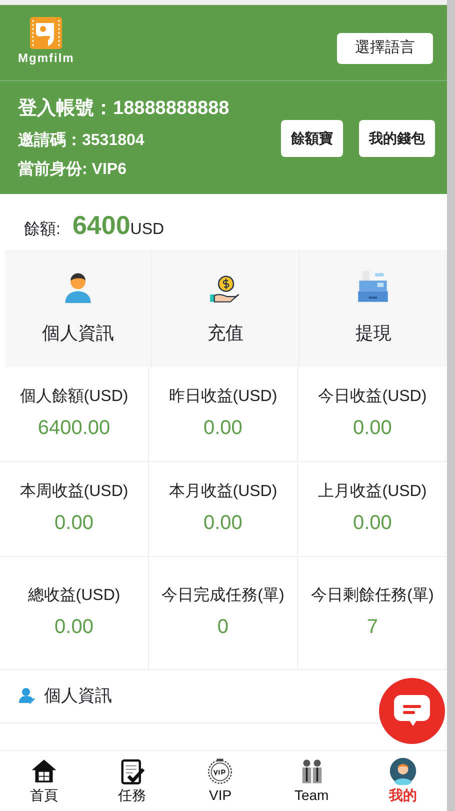 The image size is (455, 811). I want to click on stat-label: 本月收益(USD), so click(223, 492).